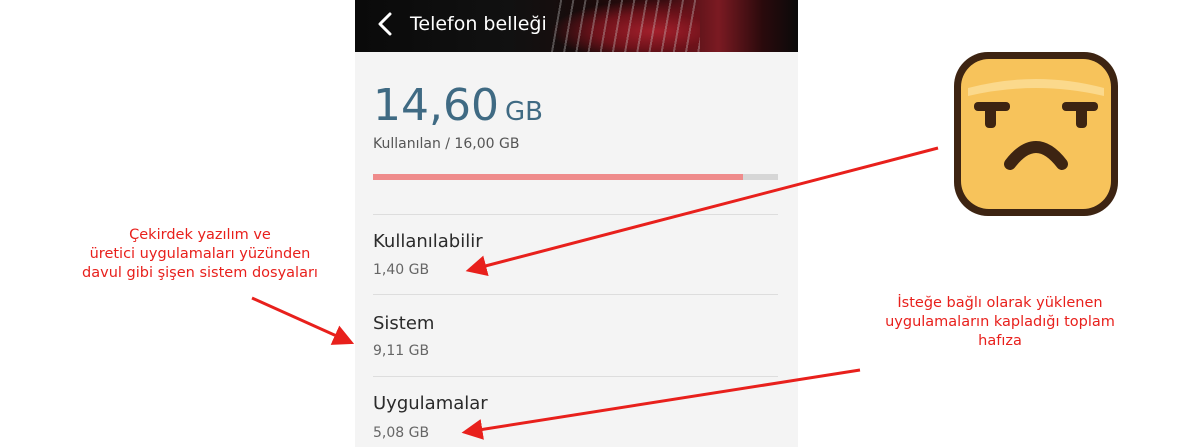 This screenshot has width=1200, height=447. Describe the element at coordinates (303, 320) in the screenshot. I see `arrow-to-system` at that location.